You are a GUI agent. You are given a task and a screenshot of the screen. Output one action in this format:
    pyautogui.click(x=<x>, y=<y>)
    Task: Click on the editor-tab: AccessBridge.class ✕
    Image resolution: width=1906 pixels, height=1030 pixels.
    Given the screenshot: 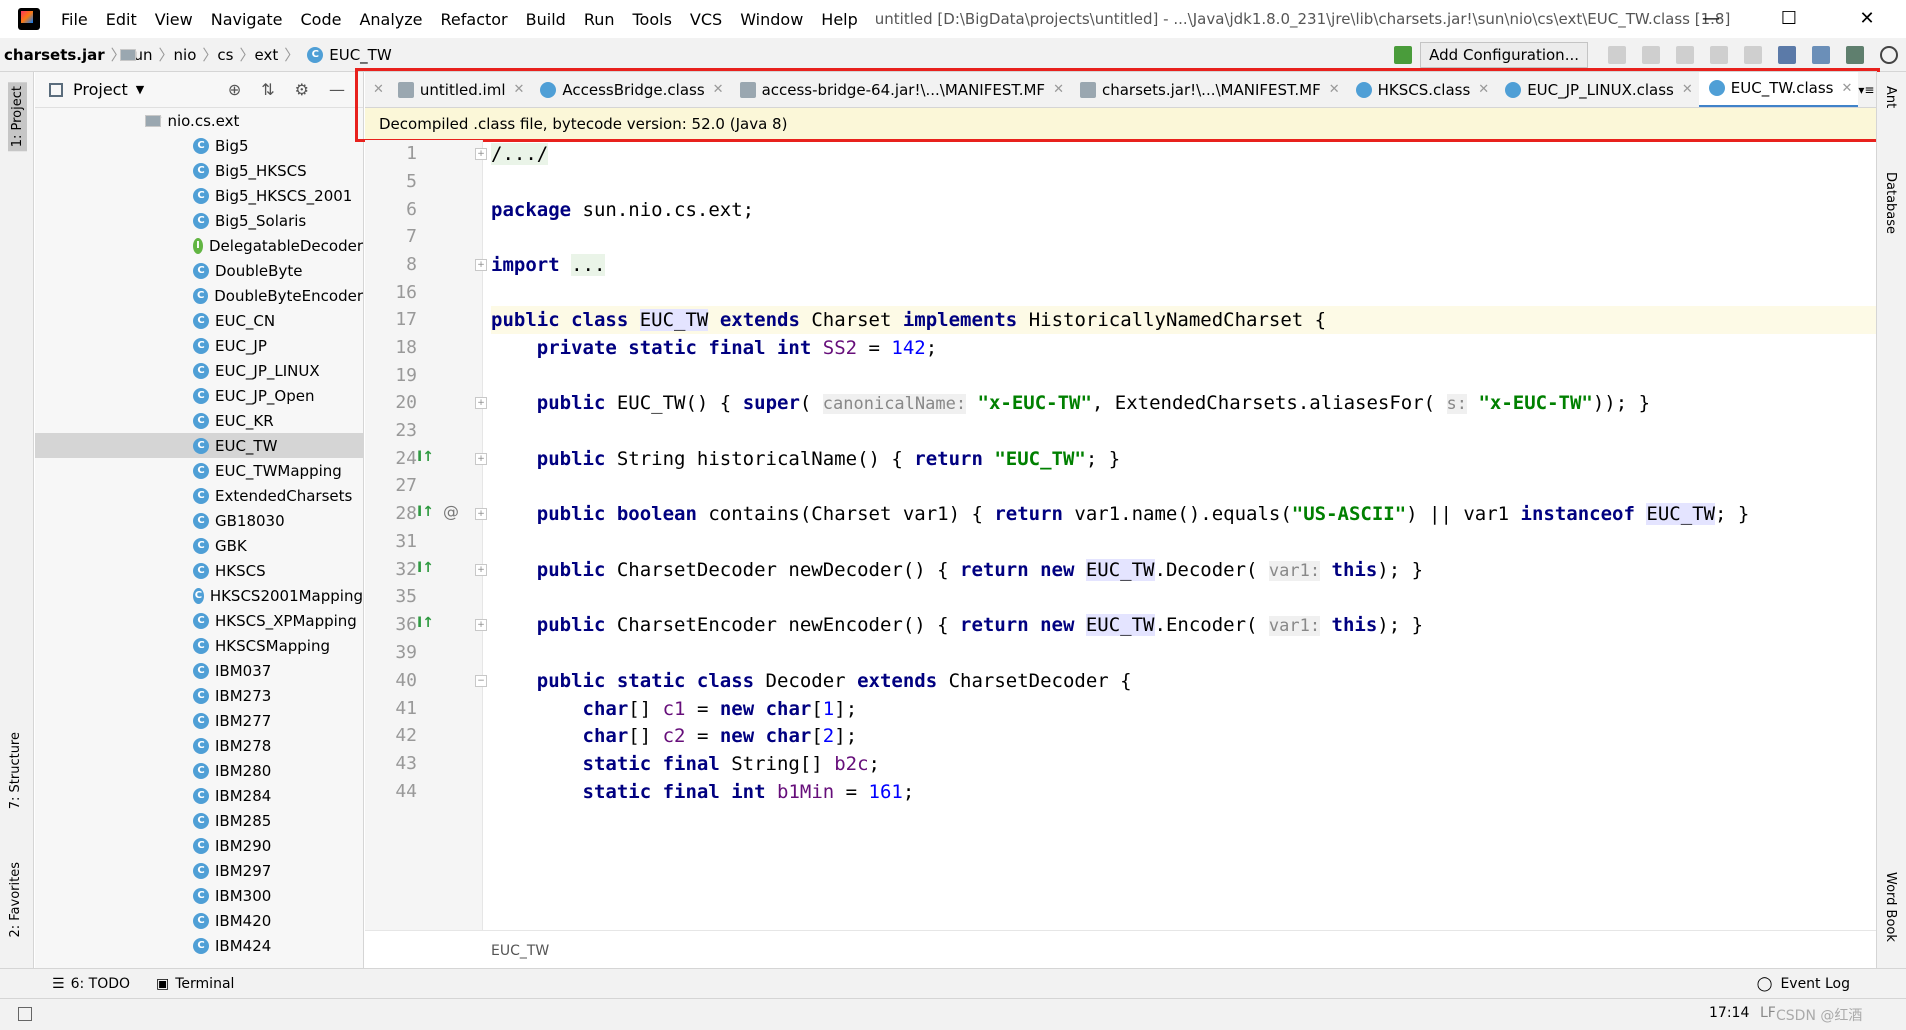 What is the action you would take?
    pyautogui.click(x=629, y=89)
    